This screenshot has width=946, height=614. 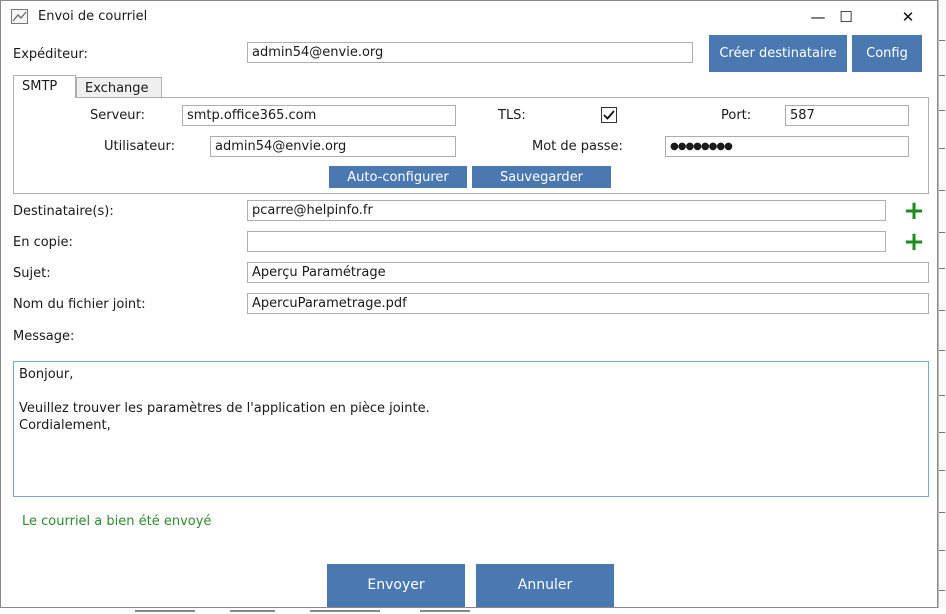 What do you see at coordinates (588, 303) in the screenshot?
I see `attachment-field: ApercuParametrage.pdf` at bounding box center [588, 303].